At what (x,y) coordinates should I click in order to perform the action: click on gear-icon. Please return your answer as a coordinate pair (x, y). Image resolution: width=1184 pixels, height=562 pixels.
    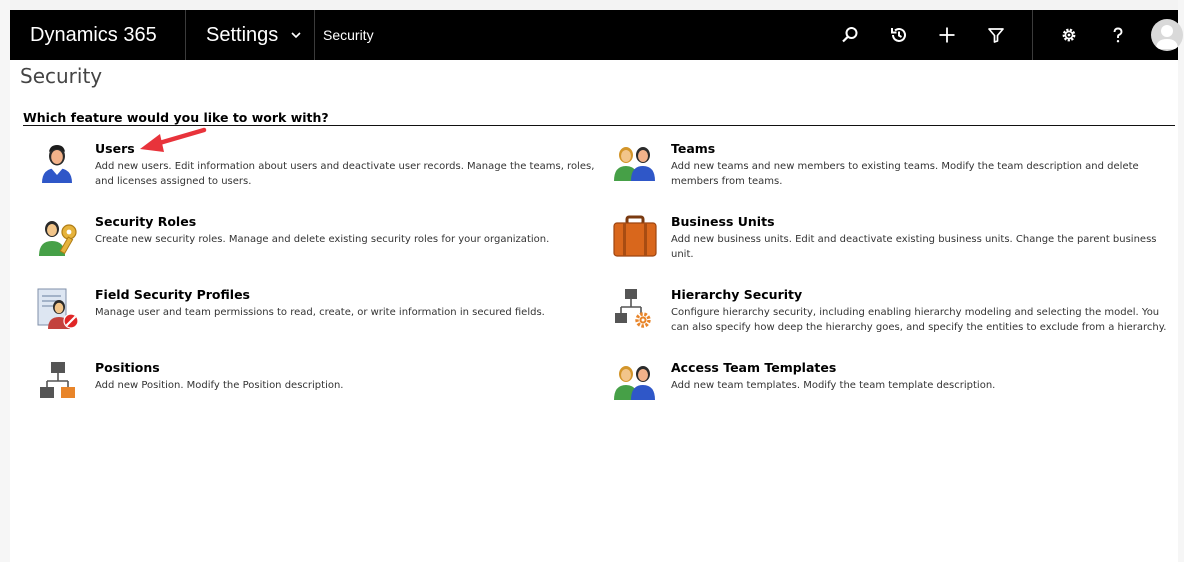
    Looking at the image, I should click on (1069, 35).